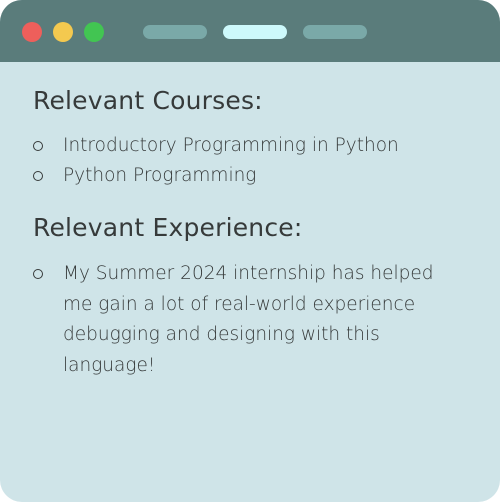 The image size is (500, 502). What do you see at coordinates (32, 32) in the screenshot?
I see `close-window-button` at bounding box center [32, 32].